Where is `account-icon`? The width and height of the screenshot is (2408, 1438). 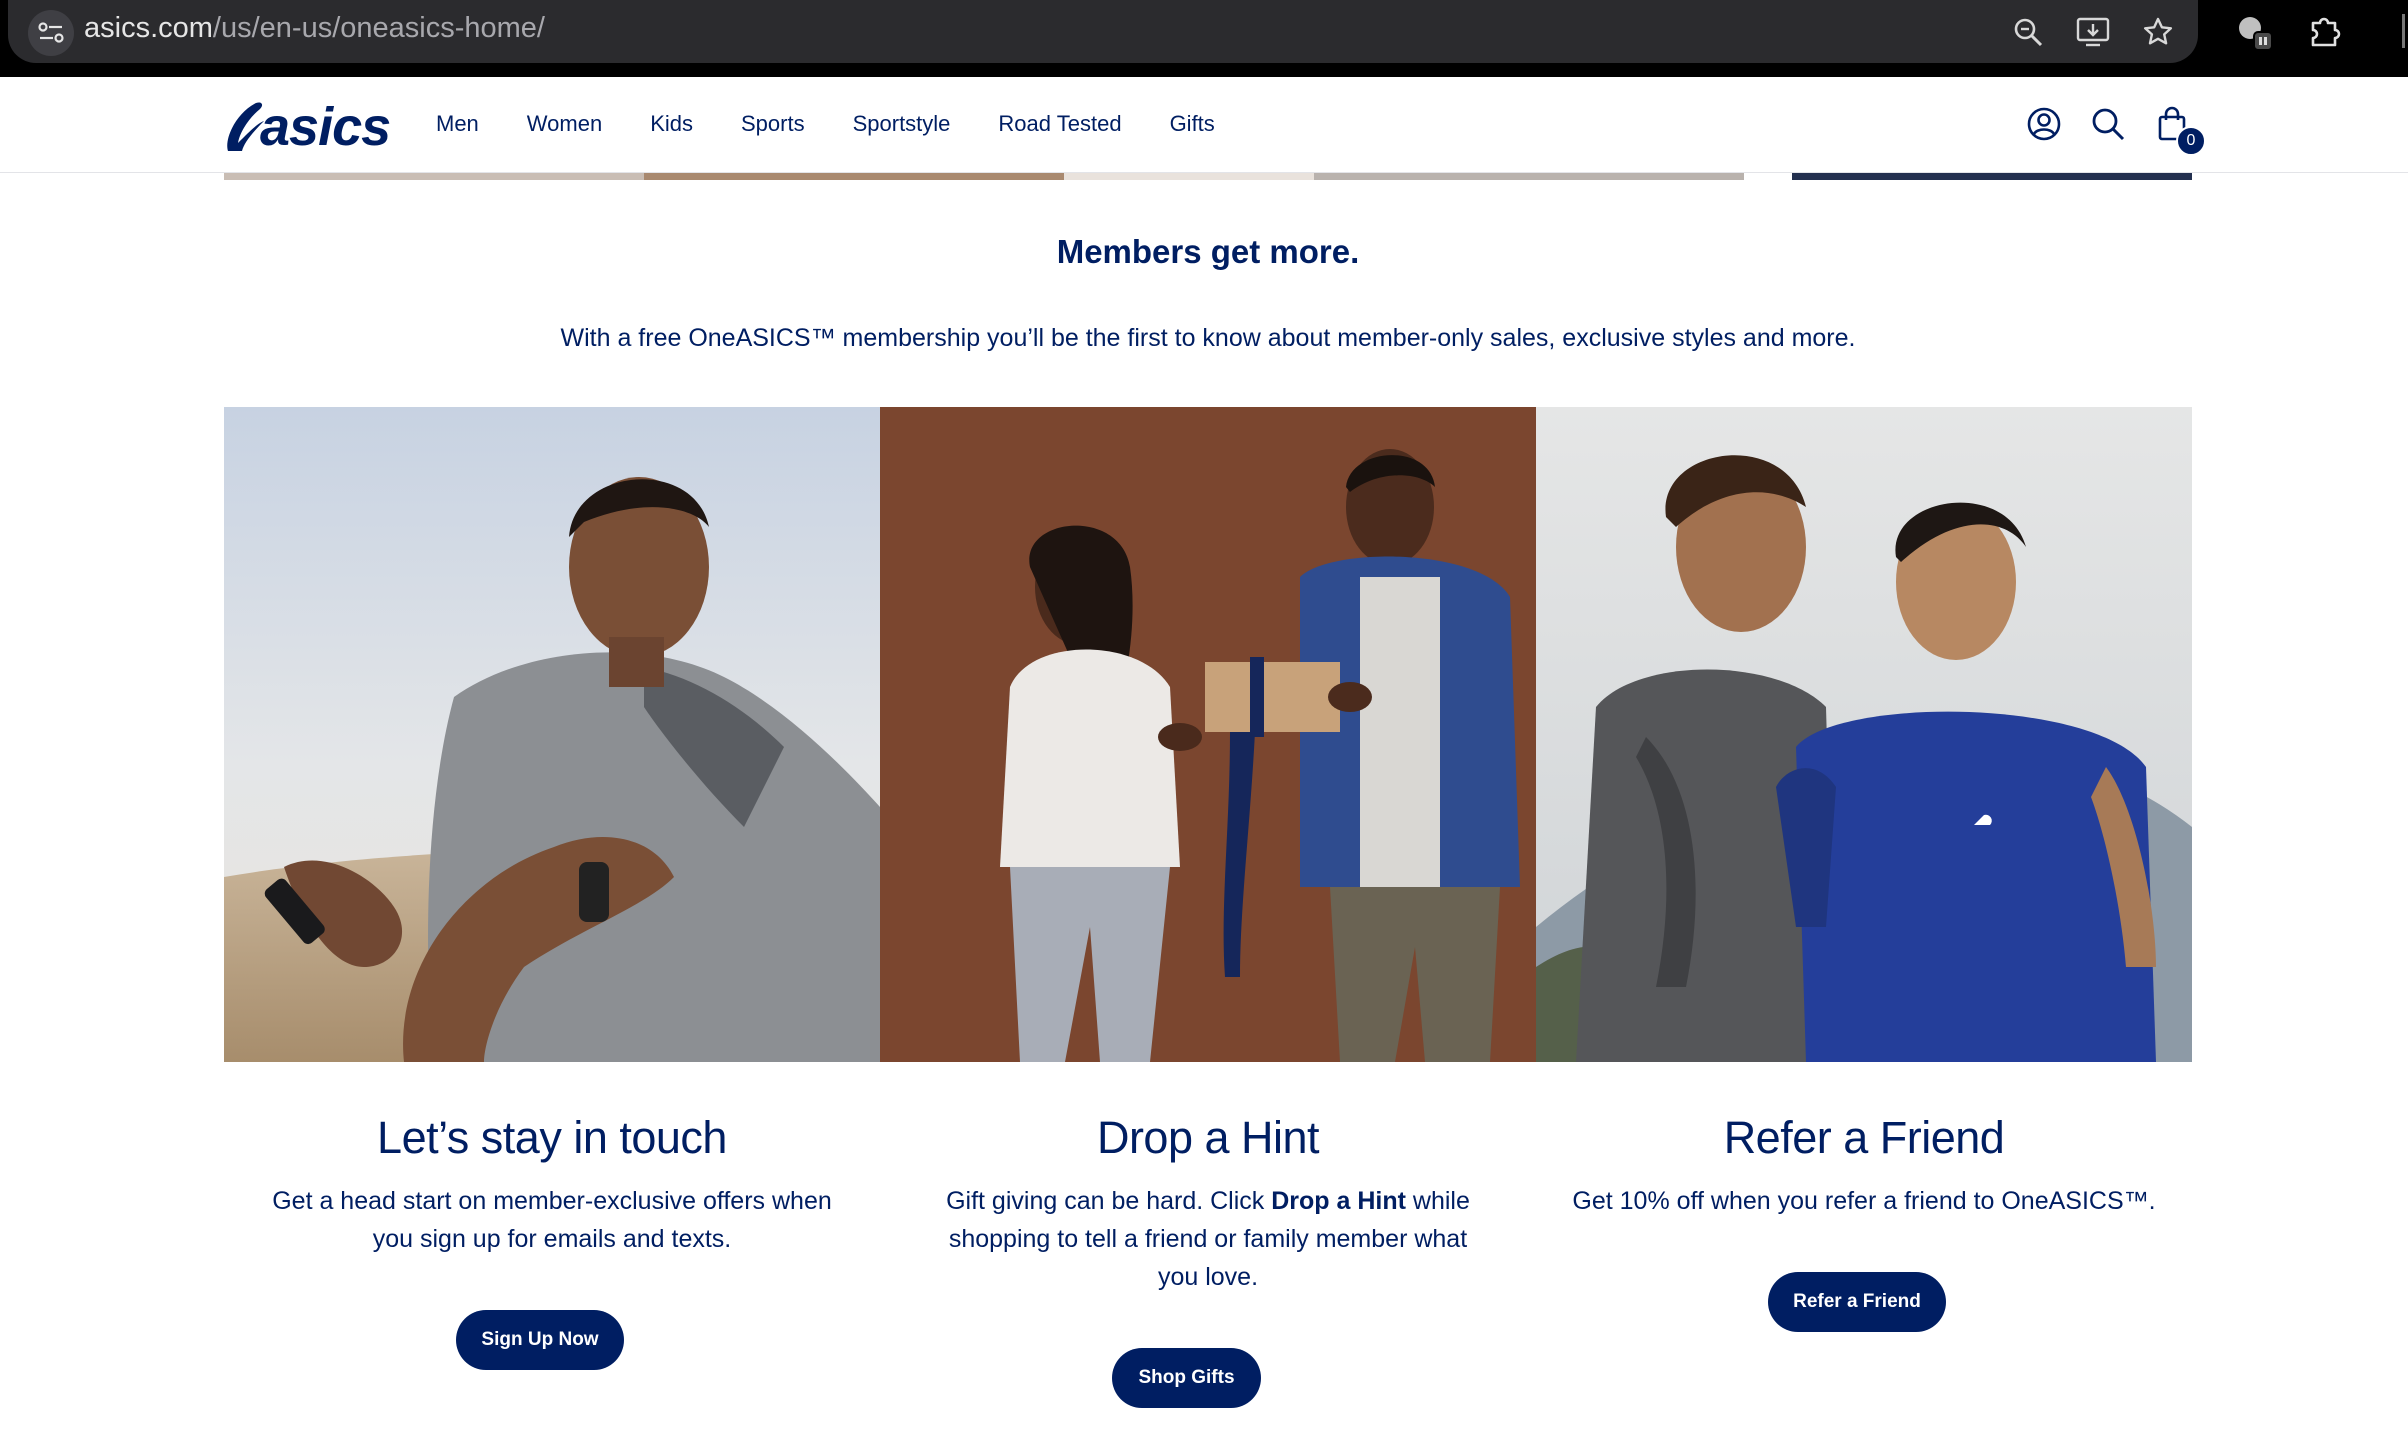
account-icon is located at coordinates (2044, 124).